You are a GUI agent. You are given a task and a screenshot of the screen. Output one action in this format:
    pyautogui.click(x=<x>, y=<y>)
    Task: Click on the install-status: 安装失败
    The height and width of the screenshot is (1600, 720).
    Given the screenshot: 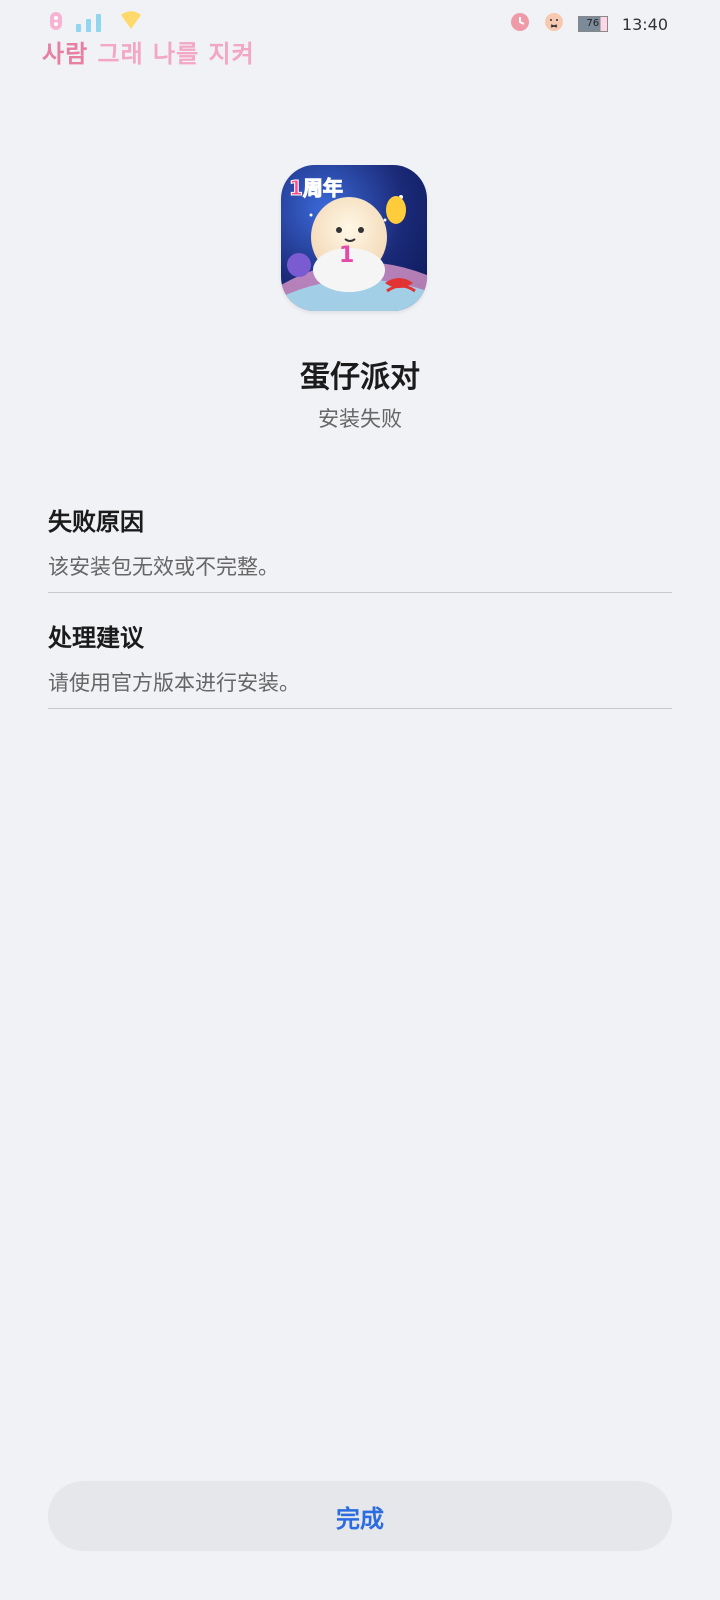 What is the action you would take?
    pyautogui.click(x=360, y=419)
    